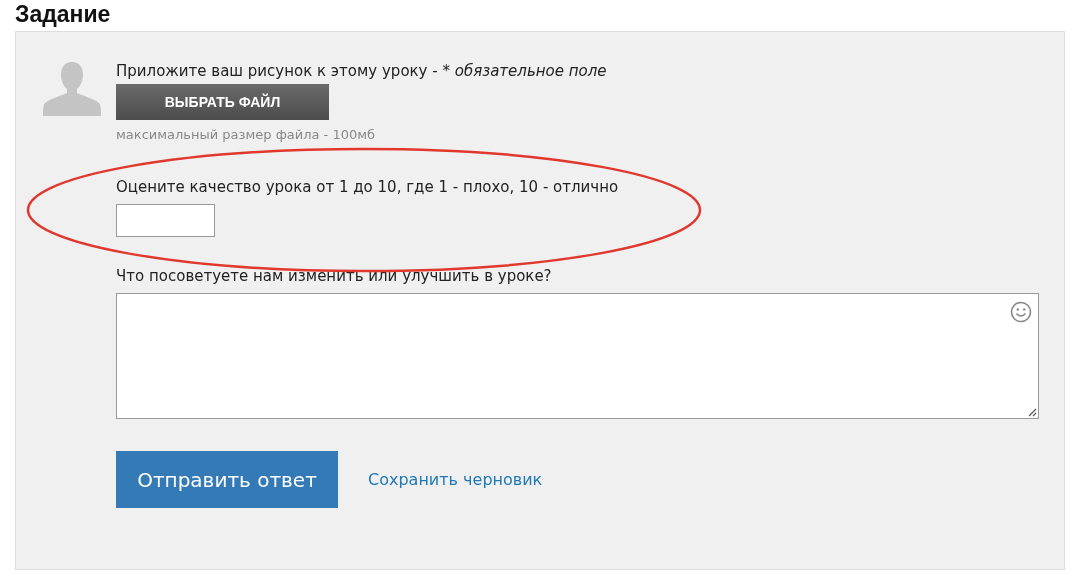  What do you see at coordinates (361, 71) in the screenshot?
I see `attach-label: Приложите ваш рисунок к этому уроку - * обязательное поле` at bounding box center [361, 71].